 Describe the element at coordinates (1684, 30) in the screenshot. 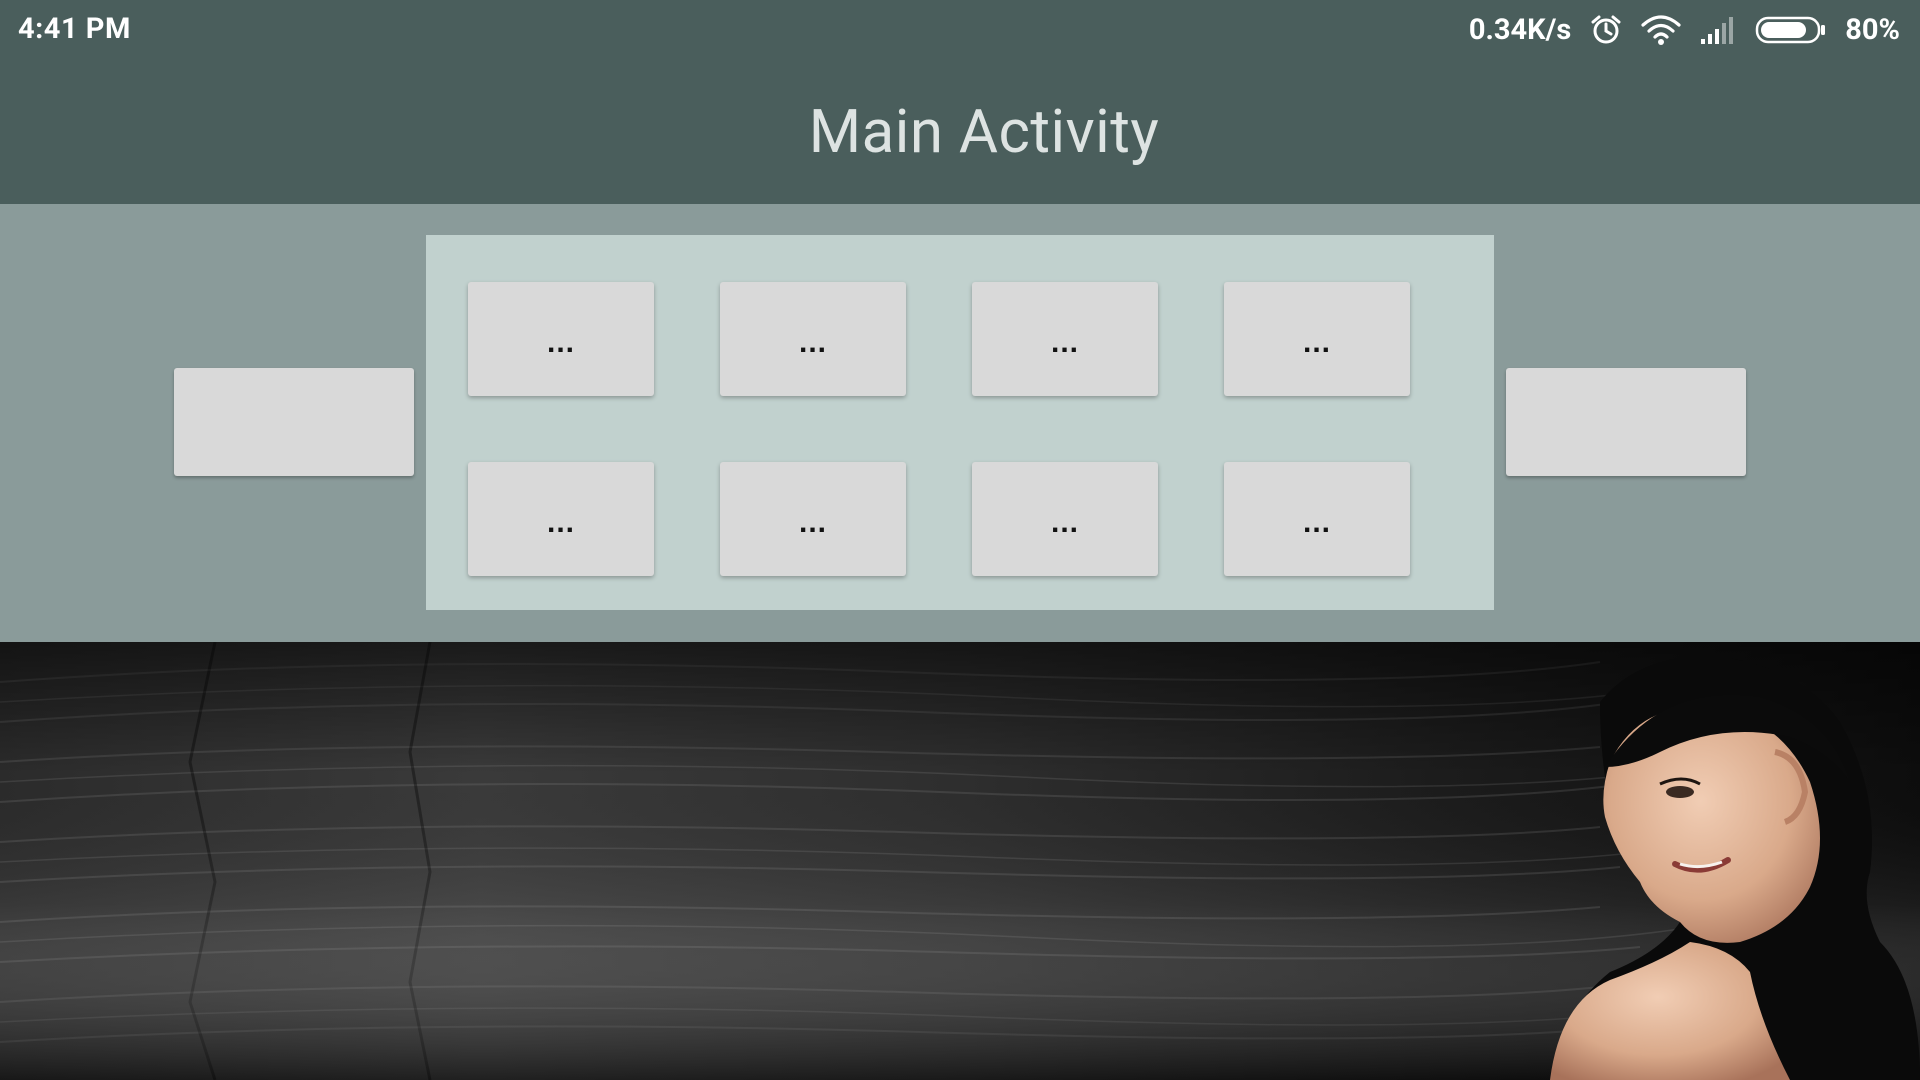

I see `status-indicators: 0.34K/s 80%` at that location.